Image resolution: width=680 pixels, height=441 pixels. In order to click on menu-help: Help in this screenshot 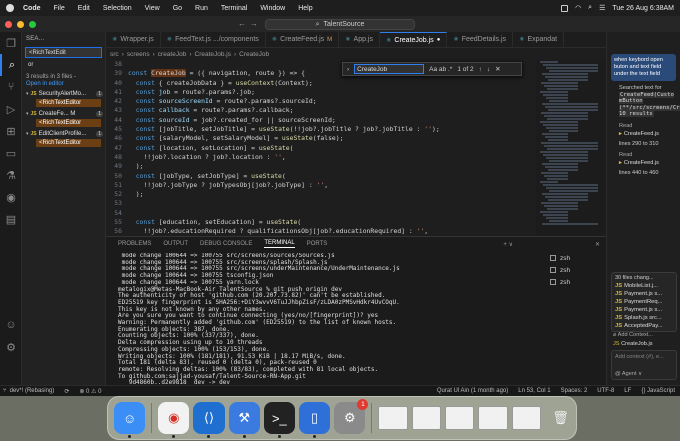, I will do `click(305, 8)`.